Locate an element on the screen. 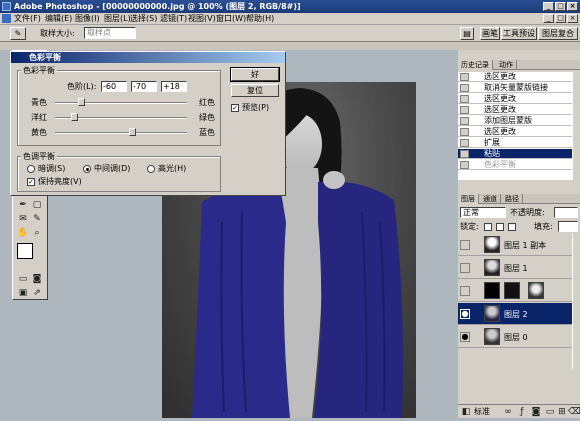 The image size is (580, 421). menu-view: 视图(V) is located at coordinates (202, 19).